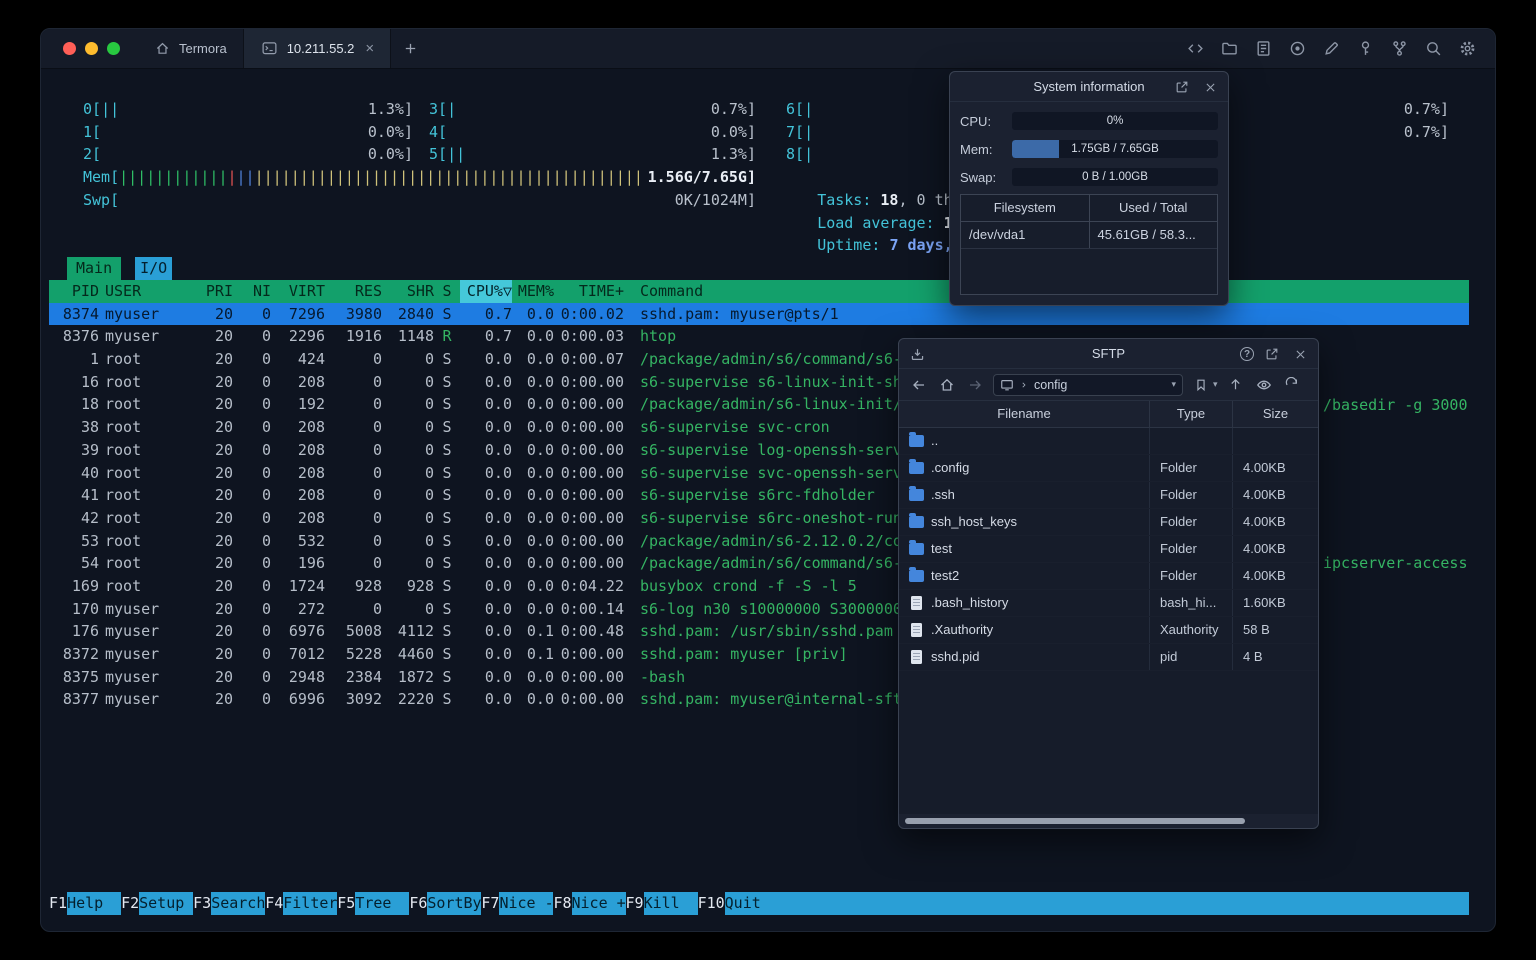 The image size is (1536, 960). Describe the element at coordinates (1025, 208) in the screenshot. I see `column-filesystem: Filesystem` at that location.